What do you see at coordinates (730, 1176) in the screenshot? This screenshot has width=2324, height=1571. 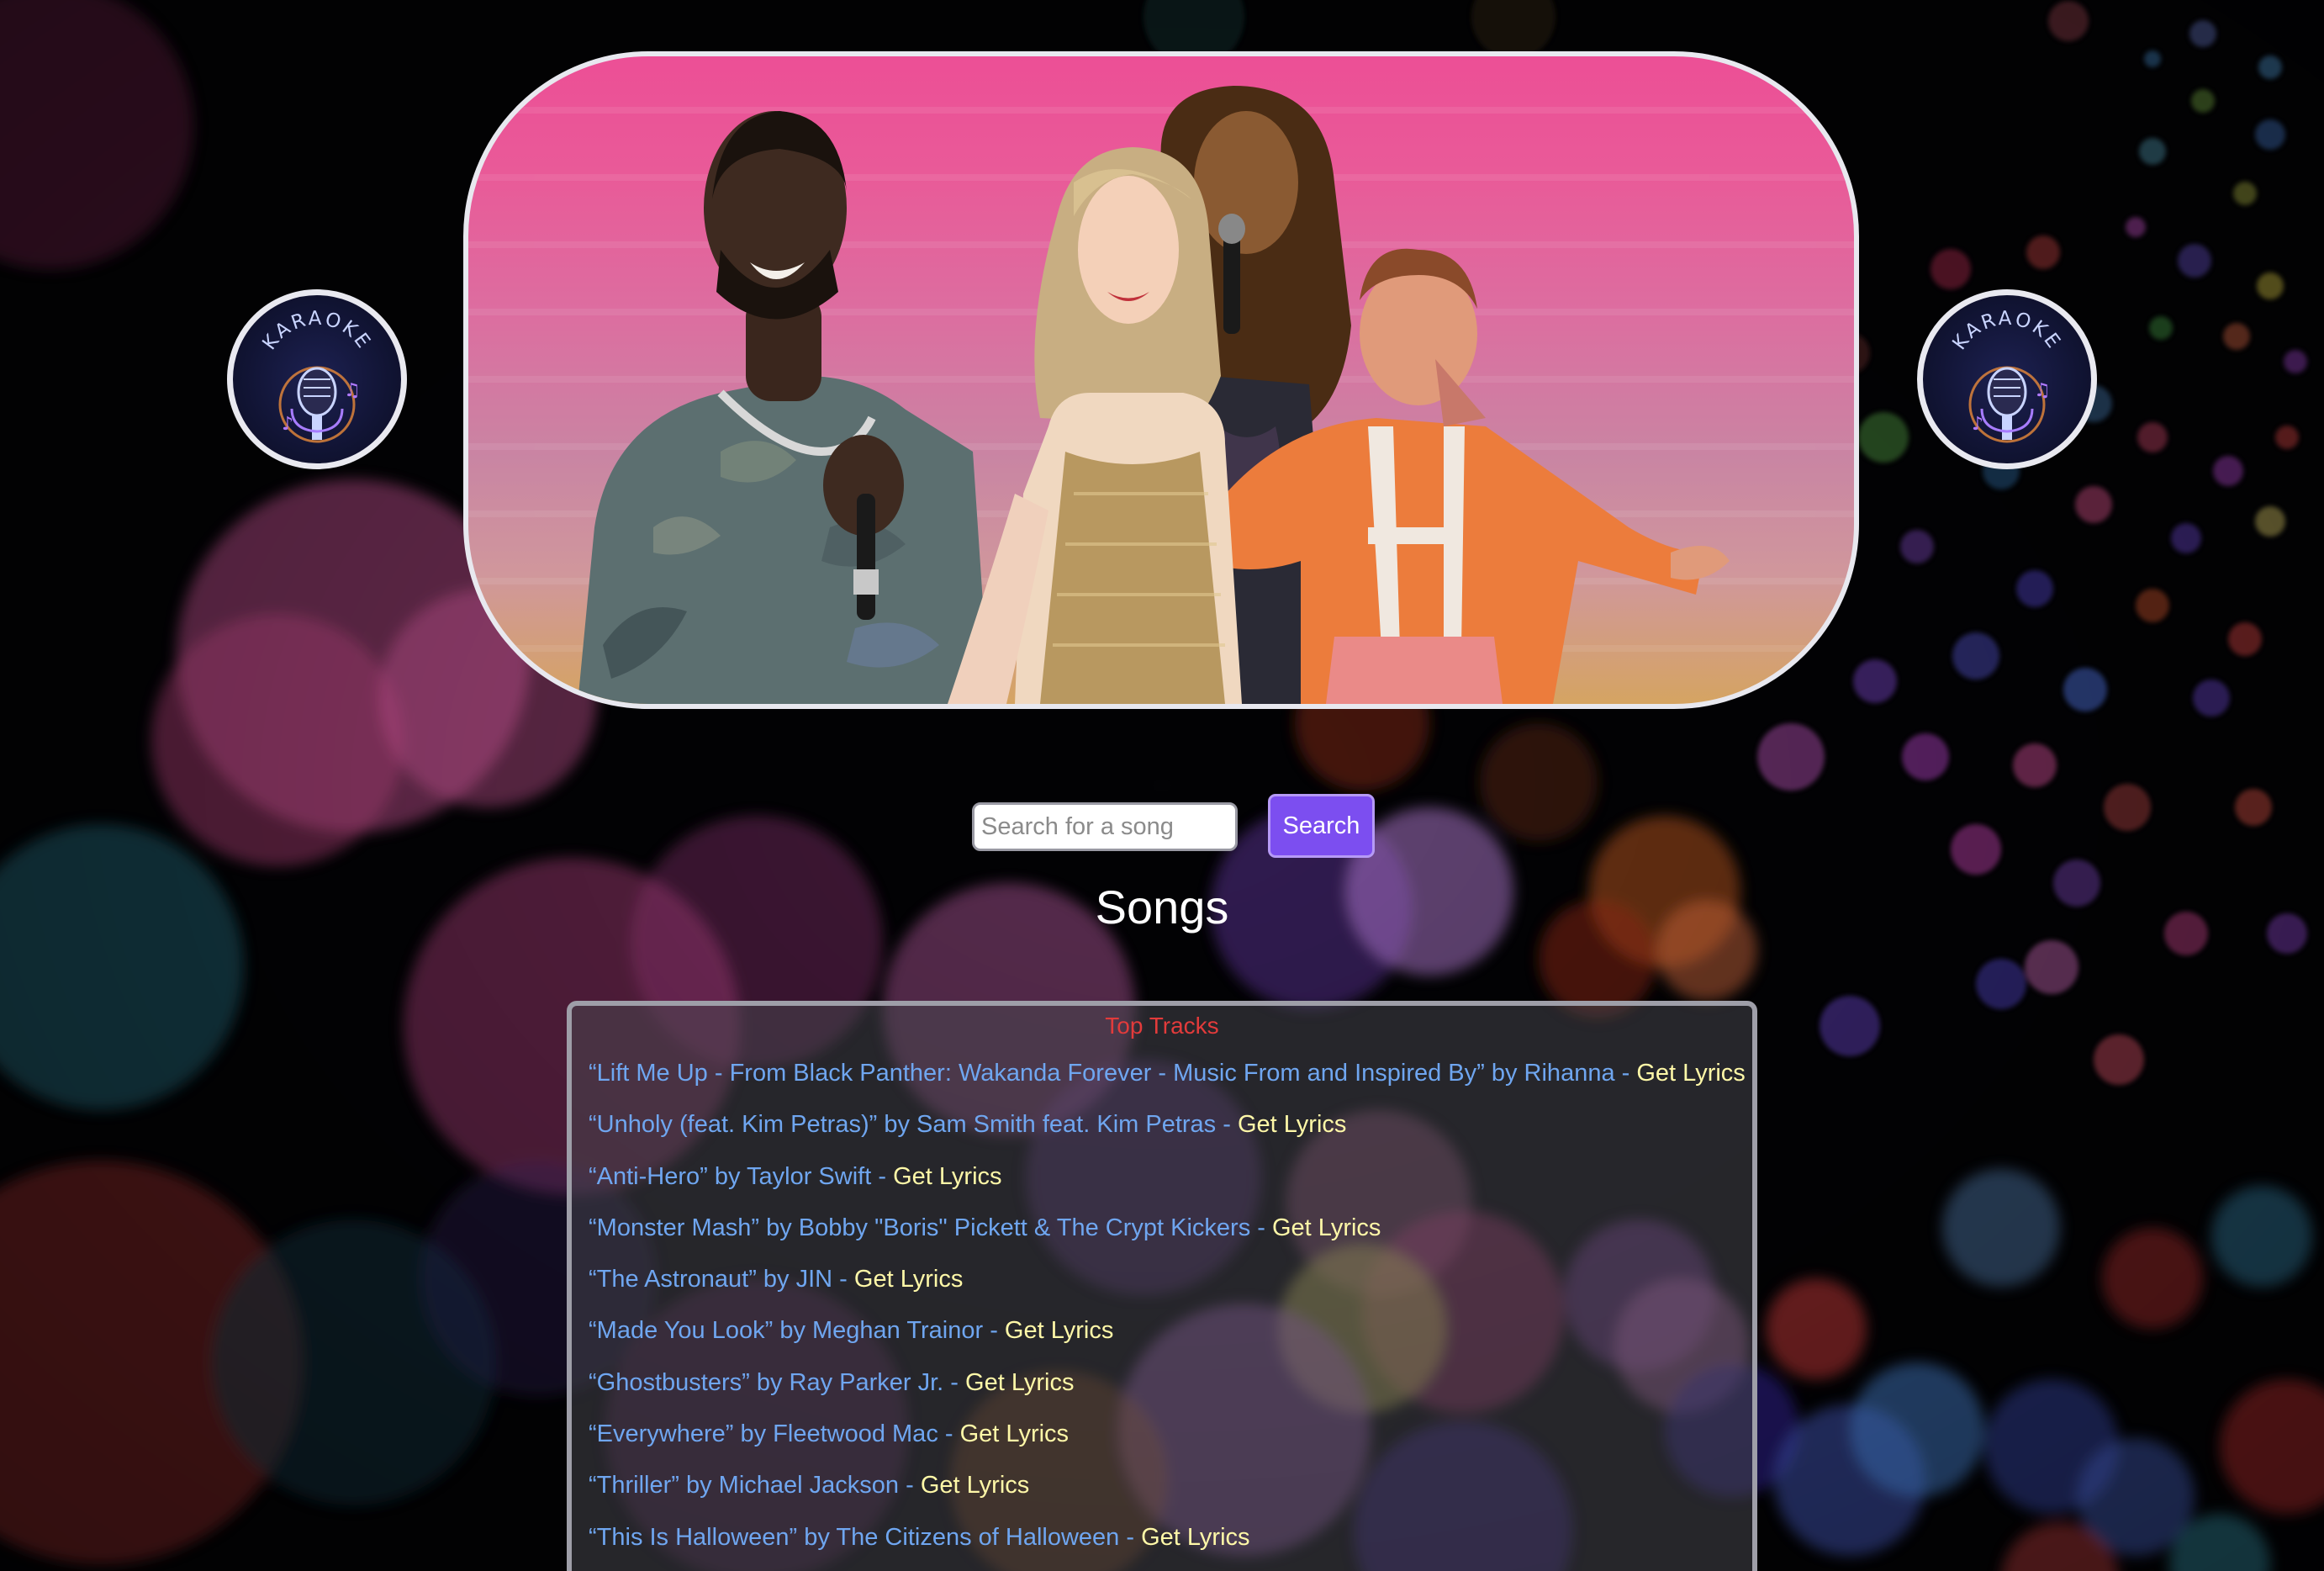 I see `track-title: “Anti-Hero” by Taylor Swift` at bounding box center [730, 1176].